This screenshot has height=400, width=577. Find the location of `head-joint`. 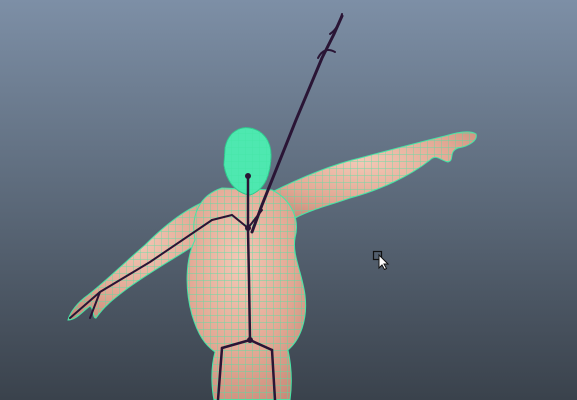

head-joint is located at coordinates (248, 176).